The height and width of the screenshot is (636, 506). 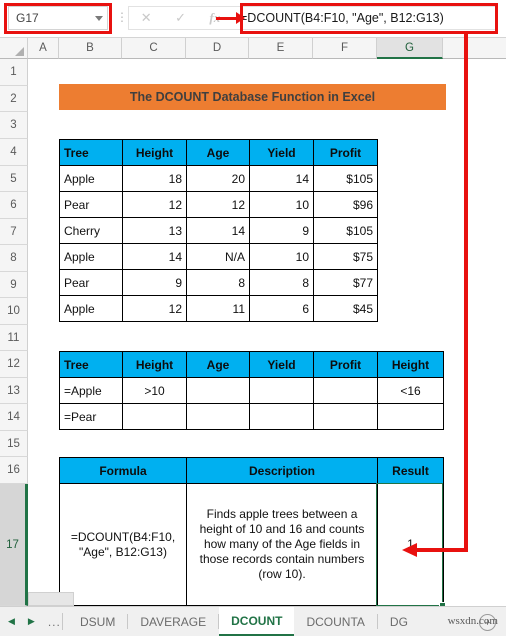 What do you see at coordinates (217, 48) in the screenshot?
I see `column-header-d: D` at bounding box center [217, 48].